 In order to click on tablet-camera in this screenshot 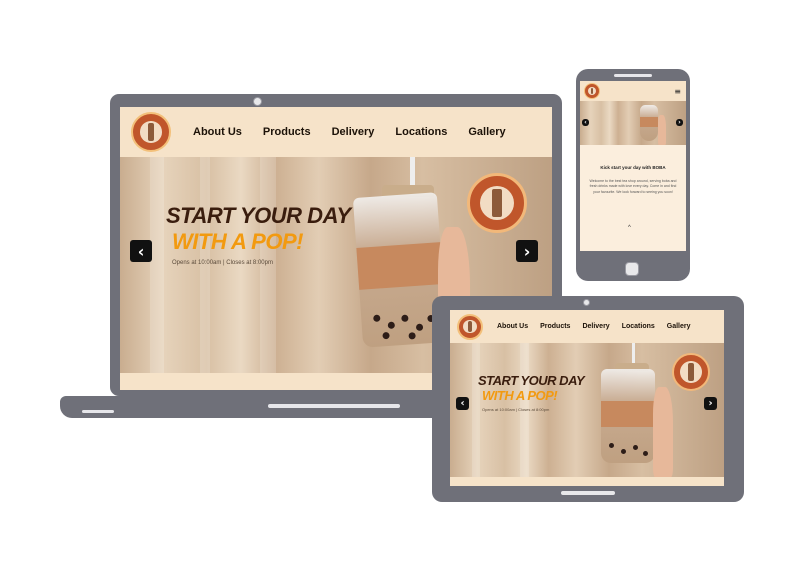, I will do `click(586, 302)`.